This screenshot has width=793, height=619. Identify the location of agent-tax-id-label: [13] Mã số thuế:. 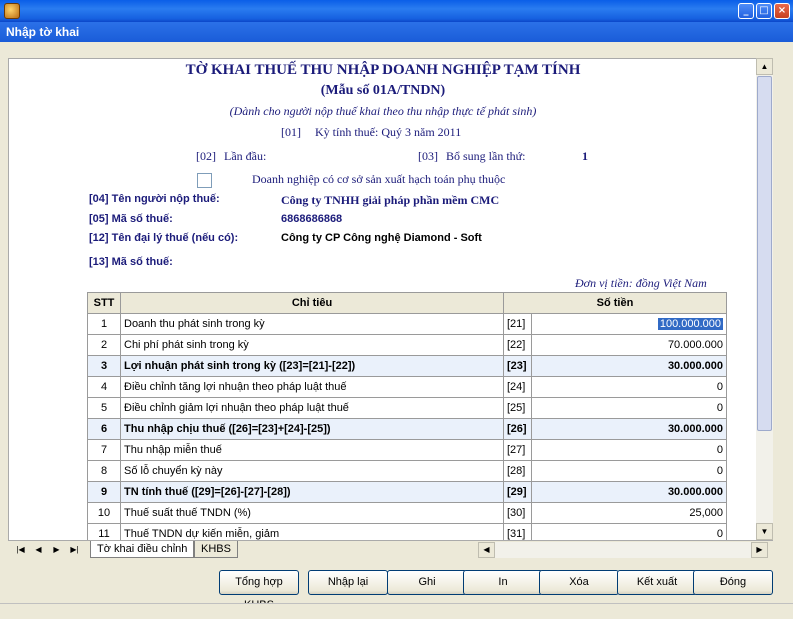
(131, 262).